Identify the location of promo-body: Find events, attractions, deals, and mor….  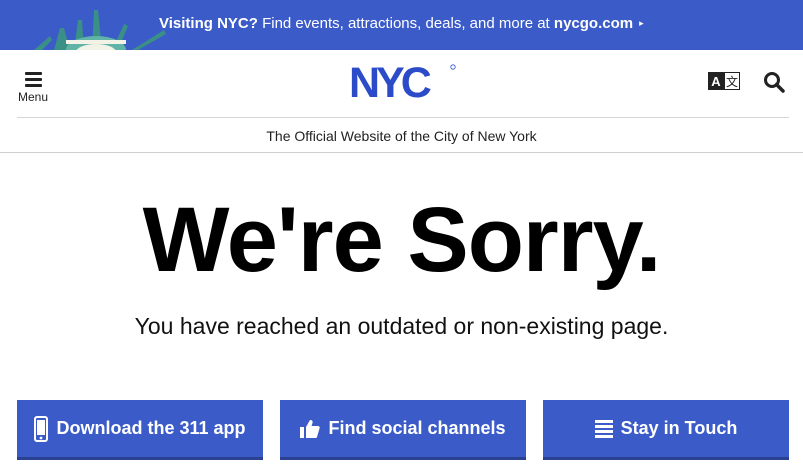
(405, 23).